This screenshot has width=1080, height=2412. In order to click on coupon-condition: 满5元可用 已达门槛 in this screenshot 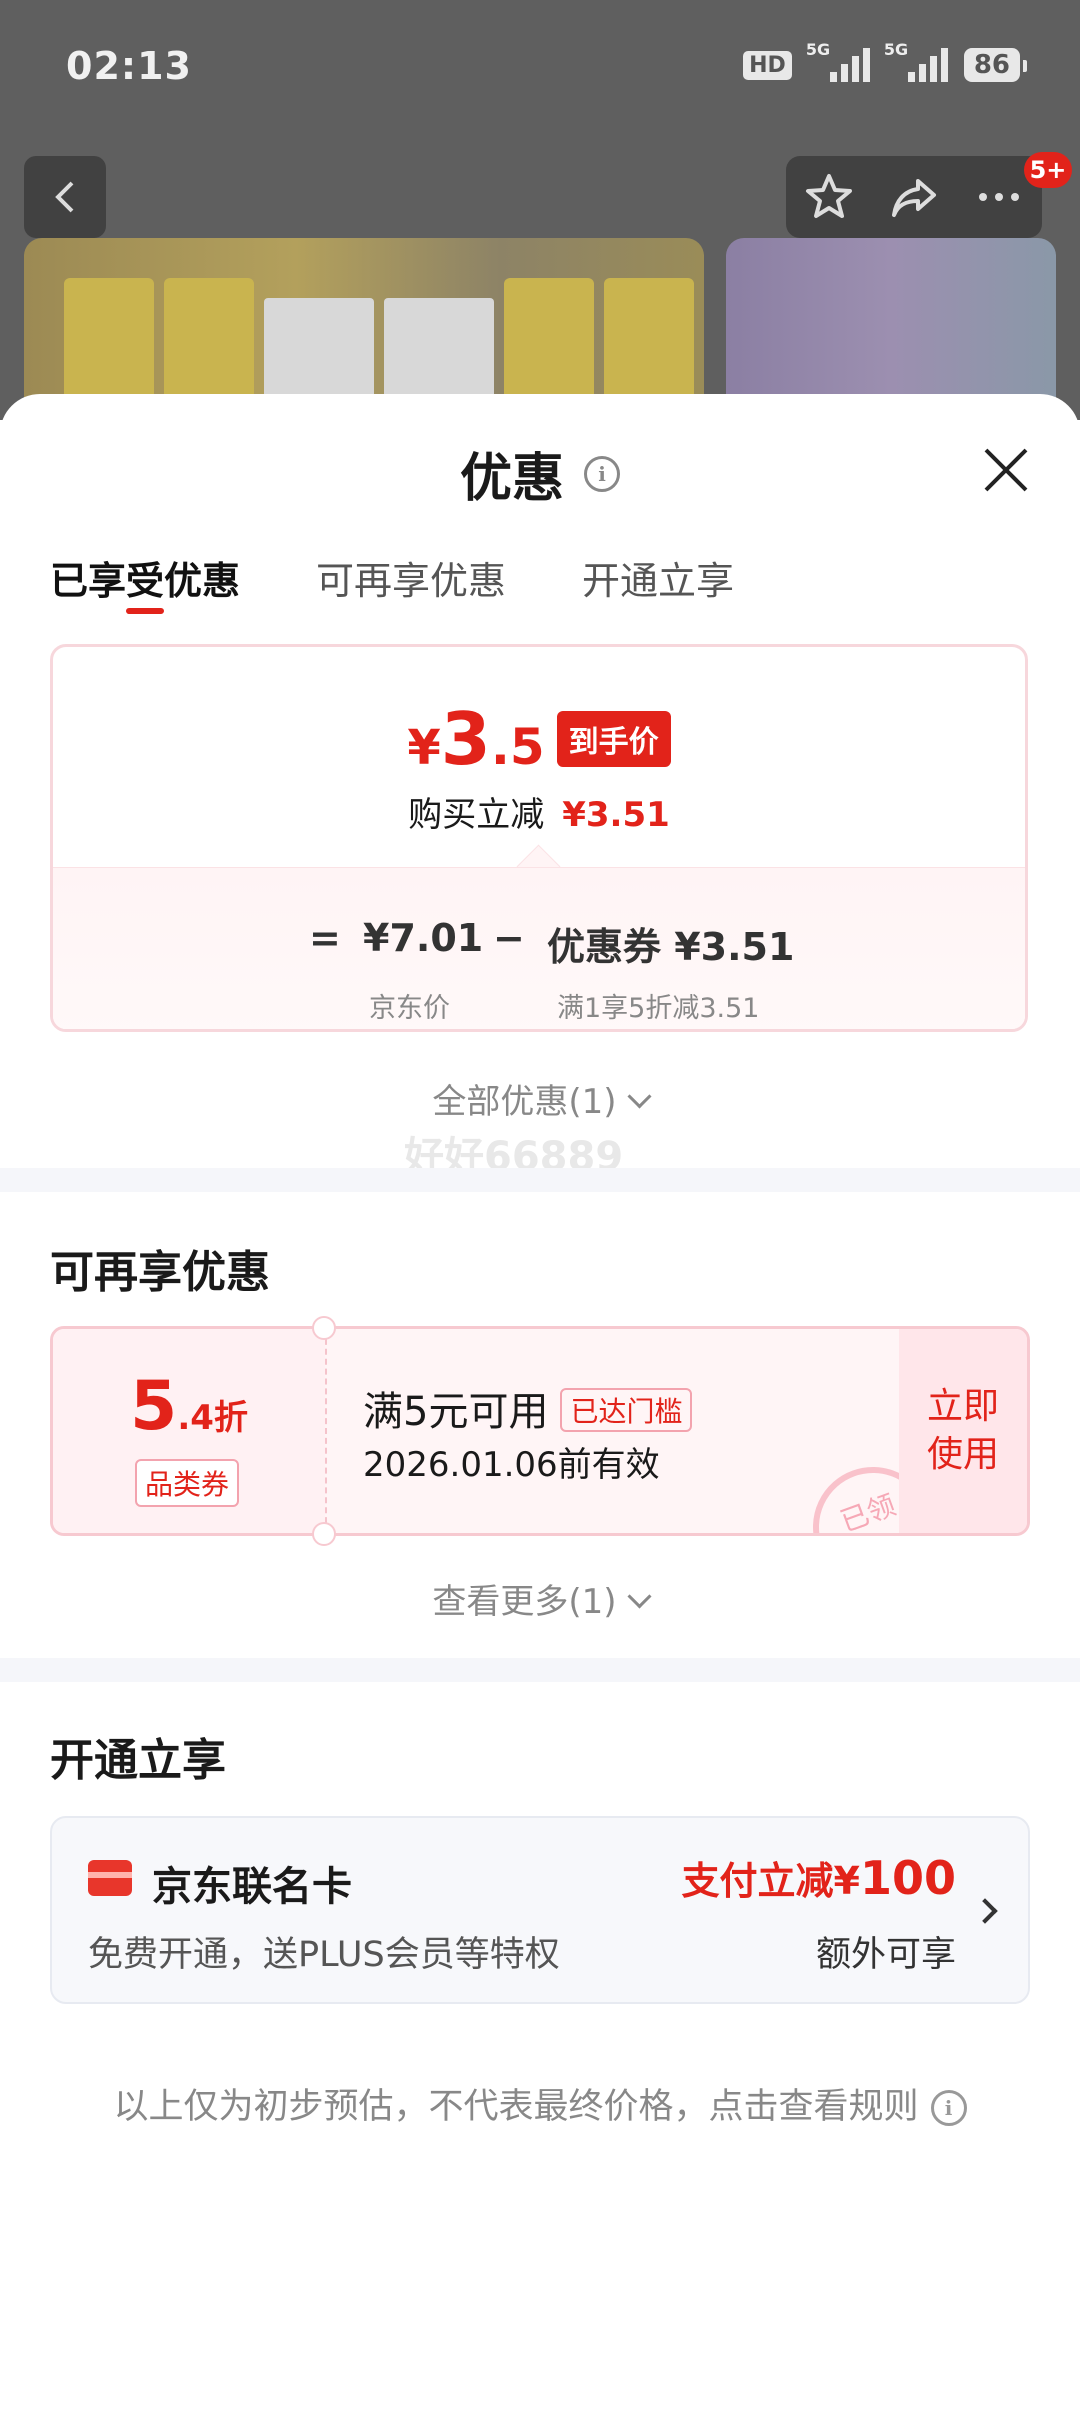, I will do `click(528, 1408)`.